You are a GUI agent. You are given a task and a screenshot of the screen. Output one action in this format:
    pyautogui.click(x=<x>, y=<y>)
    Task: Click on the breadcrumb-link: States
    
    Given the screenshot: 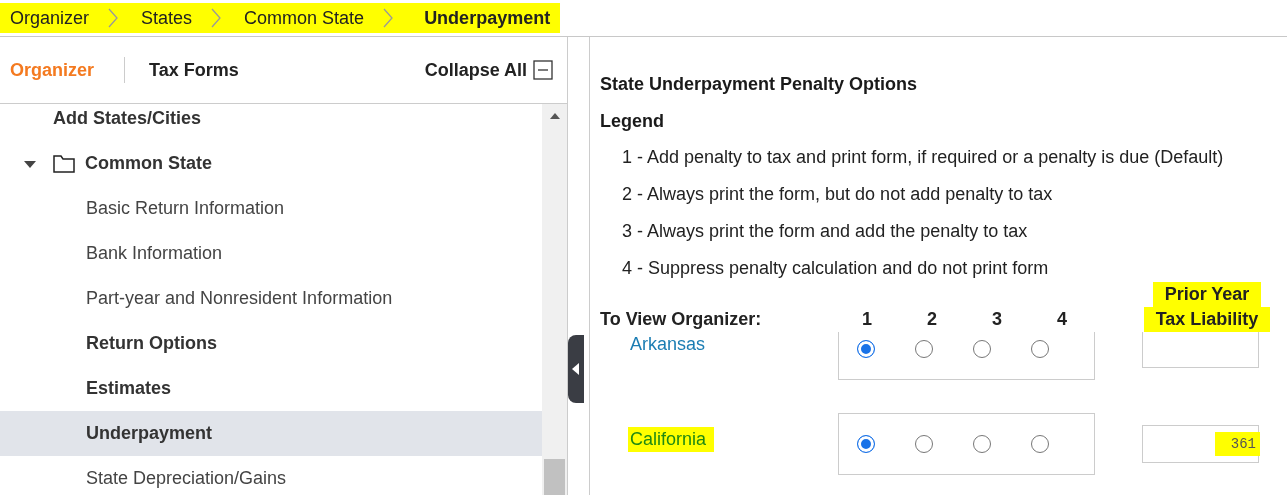 What is the action you would take?
    pyautogui.click(x=167, y=18)
    